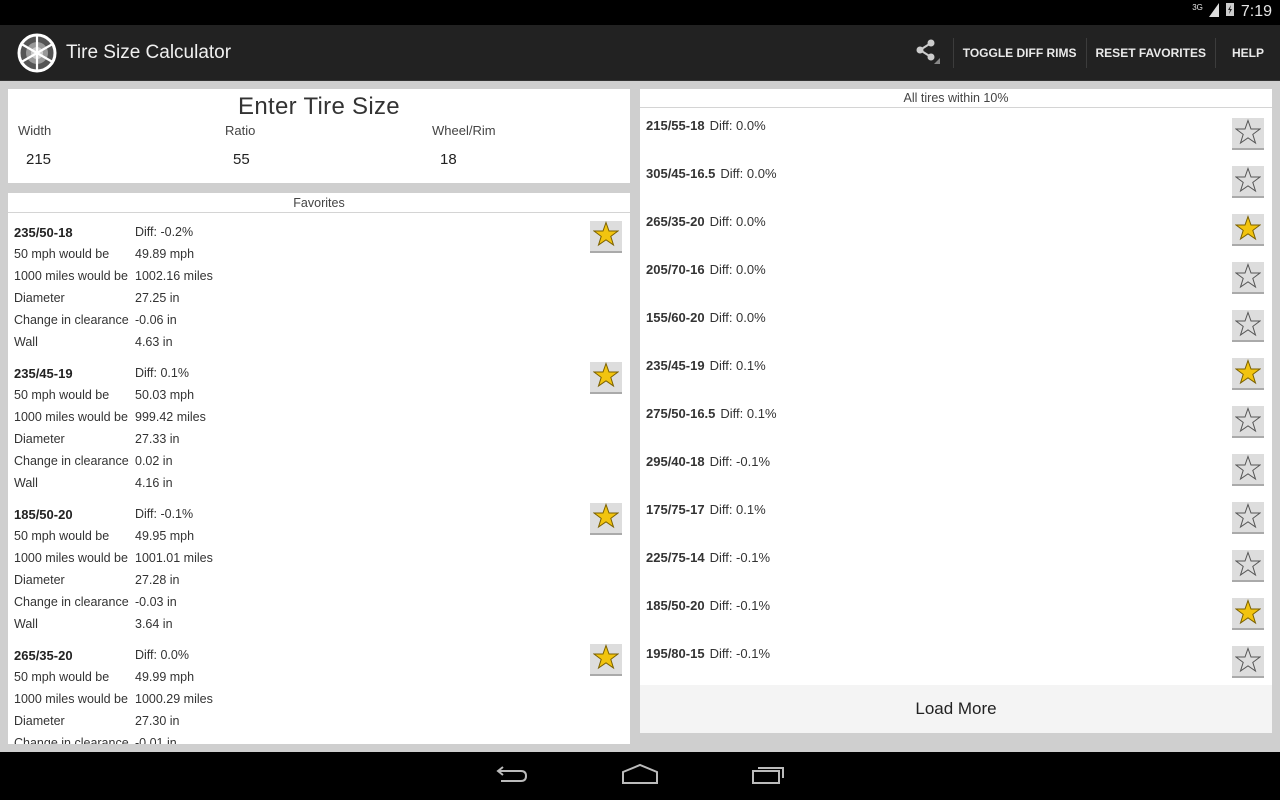  I want to click on detail-value: 4.16 in, so click(154, 483).